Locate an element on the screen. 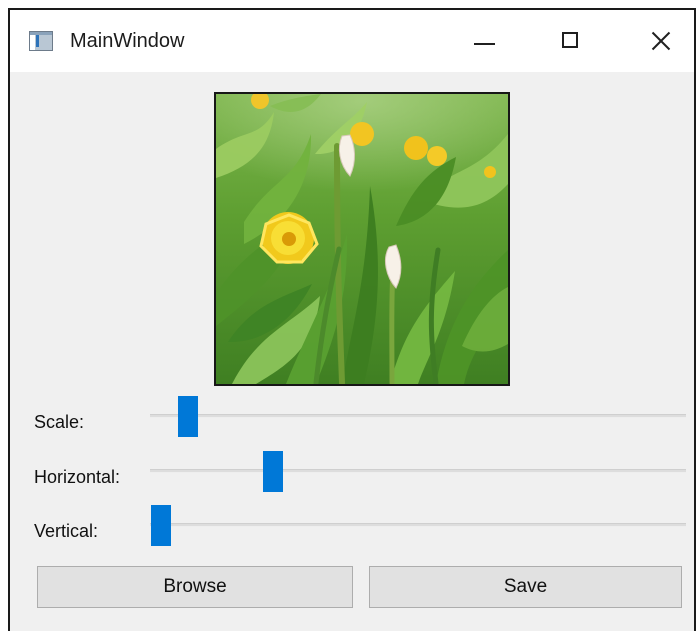 The width and height of the screenshot is (698, 631). minimize-icon is located at coordinates (484, 44).